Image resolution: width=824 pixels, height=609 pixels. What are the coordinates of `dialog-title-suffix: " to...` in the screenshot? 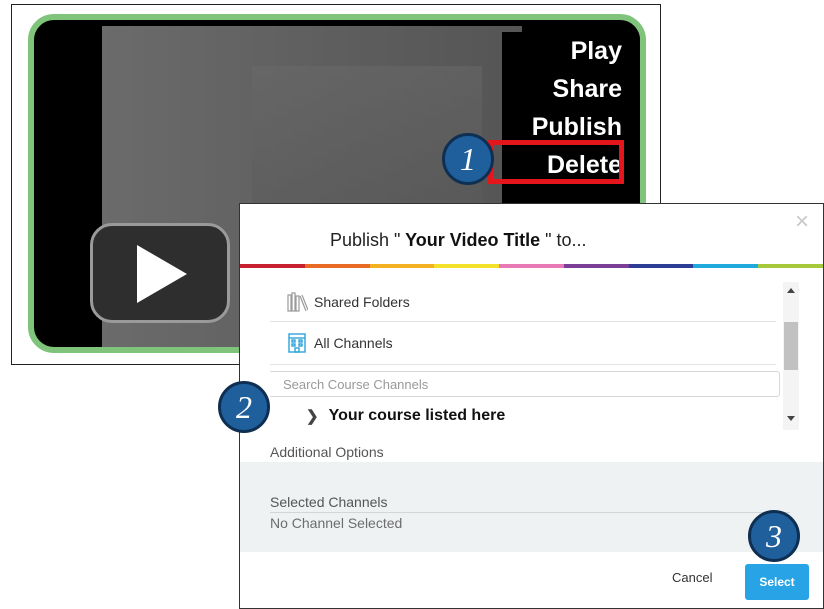 It's located at (566, 240).